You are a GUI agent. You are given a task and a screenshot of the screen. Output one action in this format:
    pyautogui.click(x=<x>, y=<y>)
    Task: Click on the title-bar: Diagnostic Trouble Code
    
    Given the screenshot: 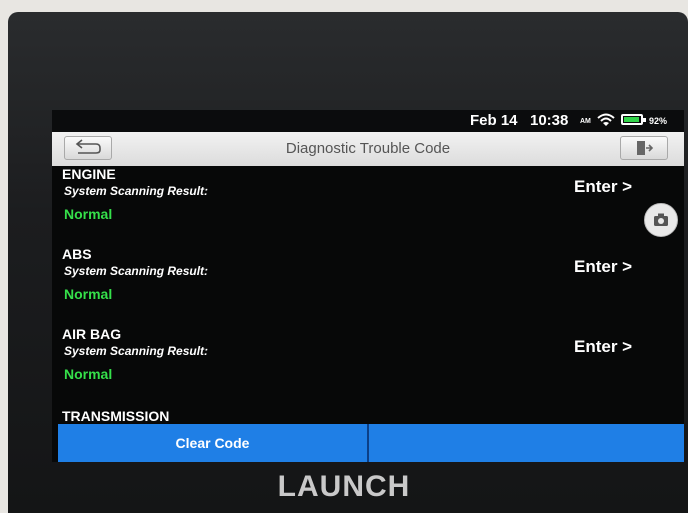 What is the action you would take?
    pyautogui.click(x=368, y=149)
    